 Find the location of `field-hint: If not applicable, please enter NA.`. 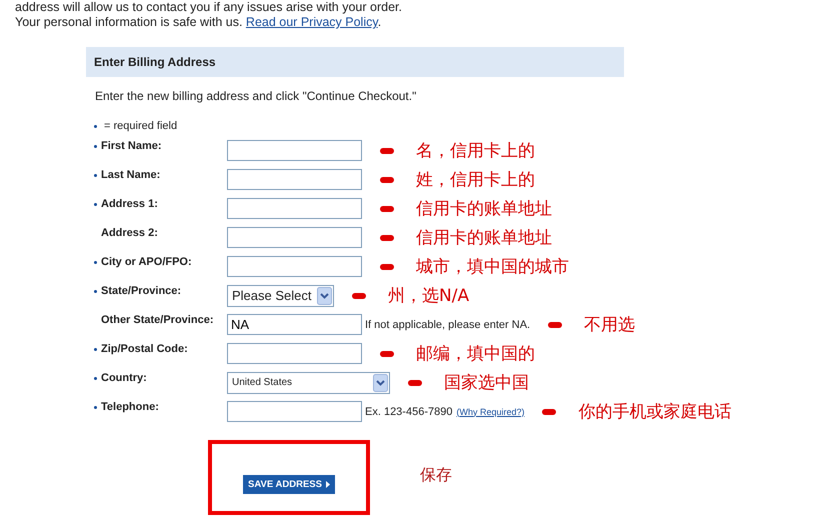

field-hint: If not applicable, please enter NA. is located at coordinates (447, 324).